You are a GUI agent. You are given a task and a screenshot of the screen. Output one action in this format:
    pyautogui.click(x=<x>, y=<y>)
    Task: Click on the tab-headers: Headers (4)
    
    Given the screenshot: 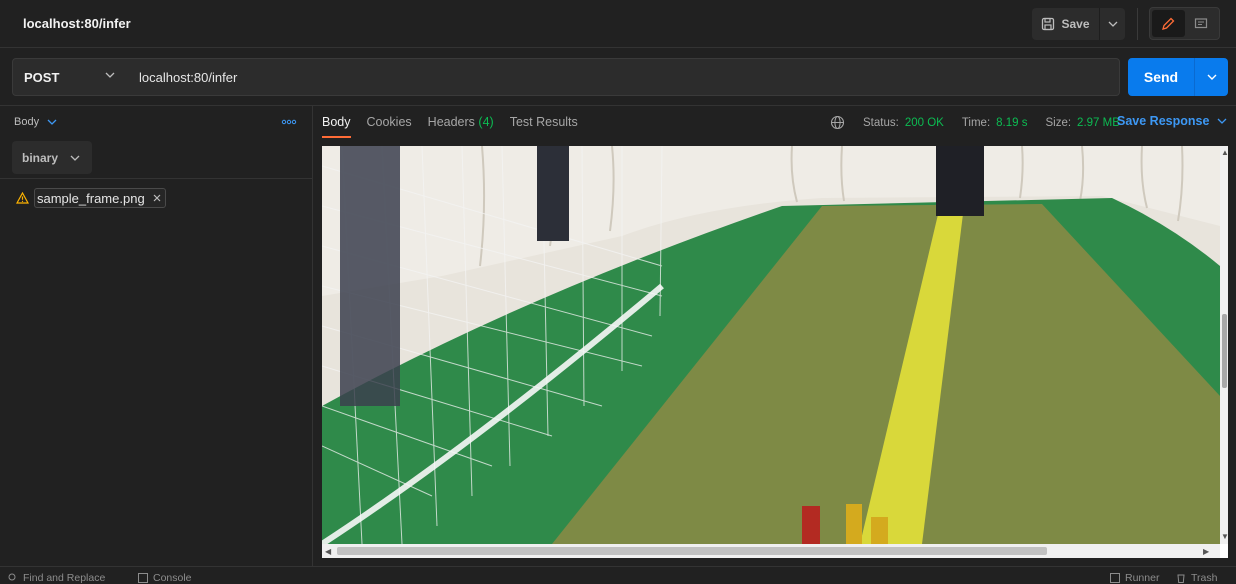 What is the action you would take?
    pyautogui.click(x=461, y=122)
    